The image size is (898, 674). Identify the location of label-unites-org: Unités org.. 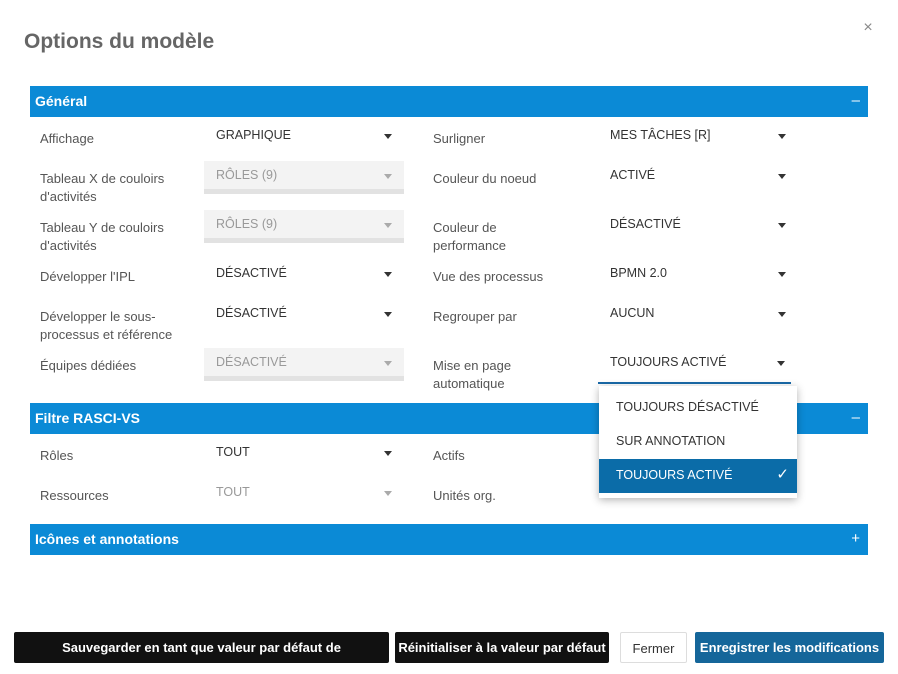
(464, 495).